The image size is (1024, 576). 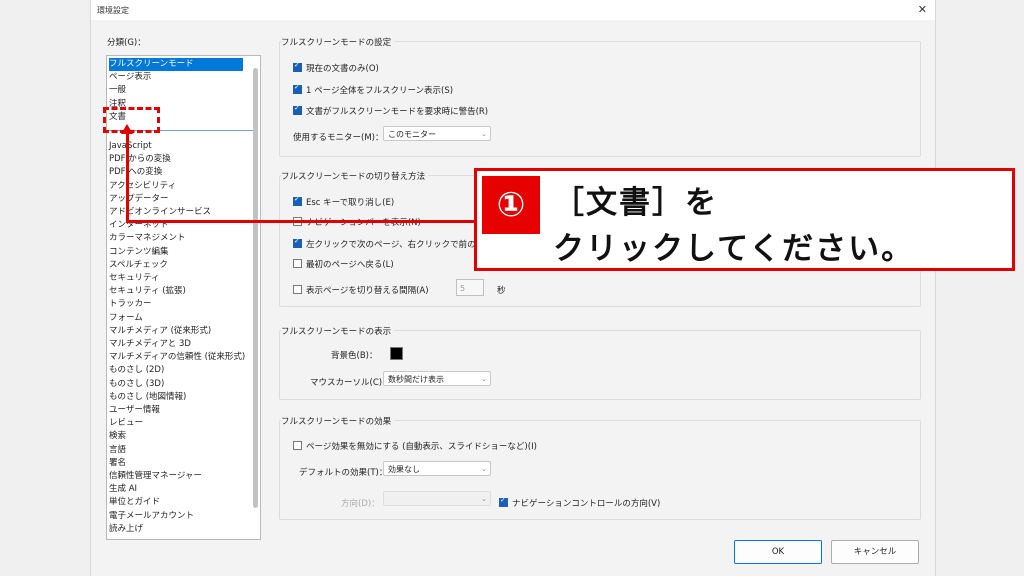 I want to click on category-item: PDF への変換, so click(x=135, y=172).